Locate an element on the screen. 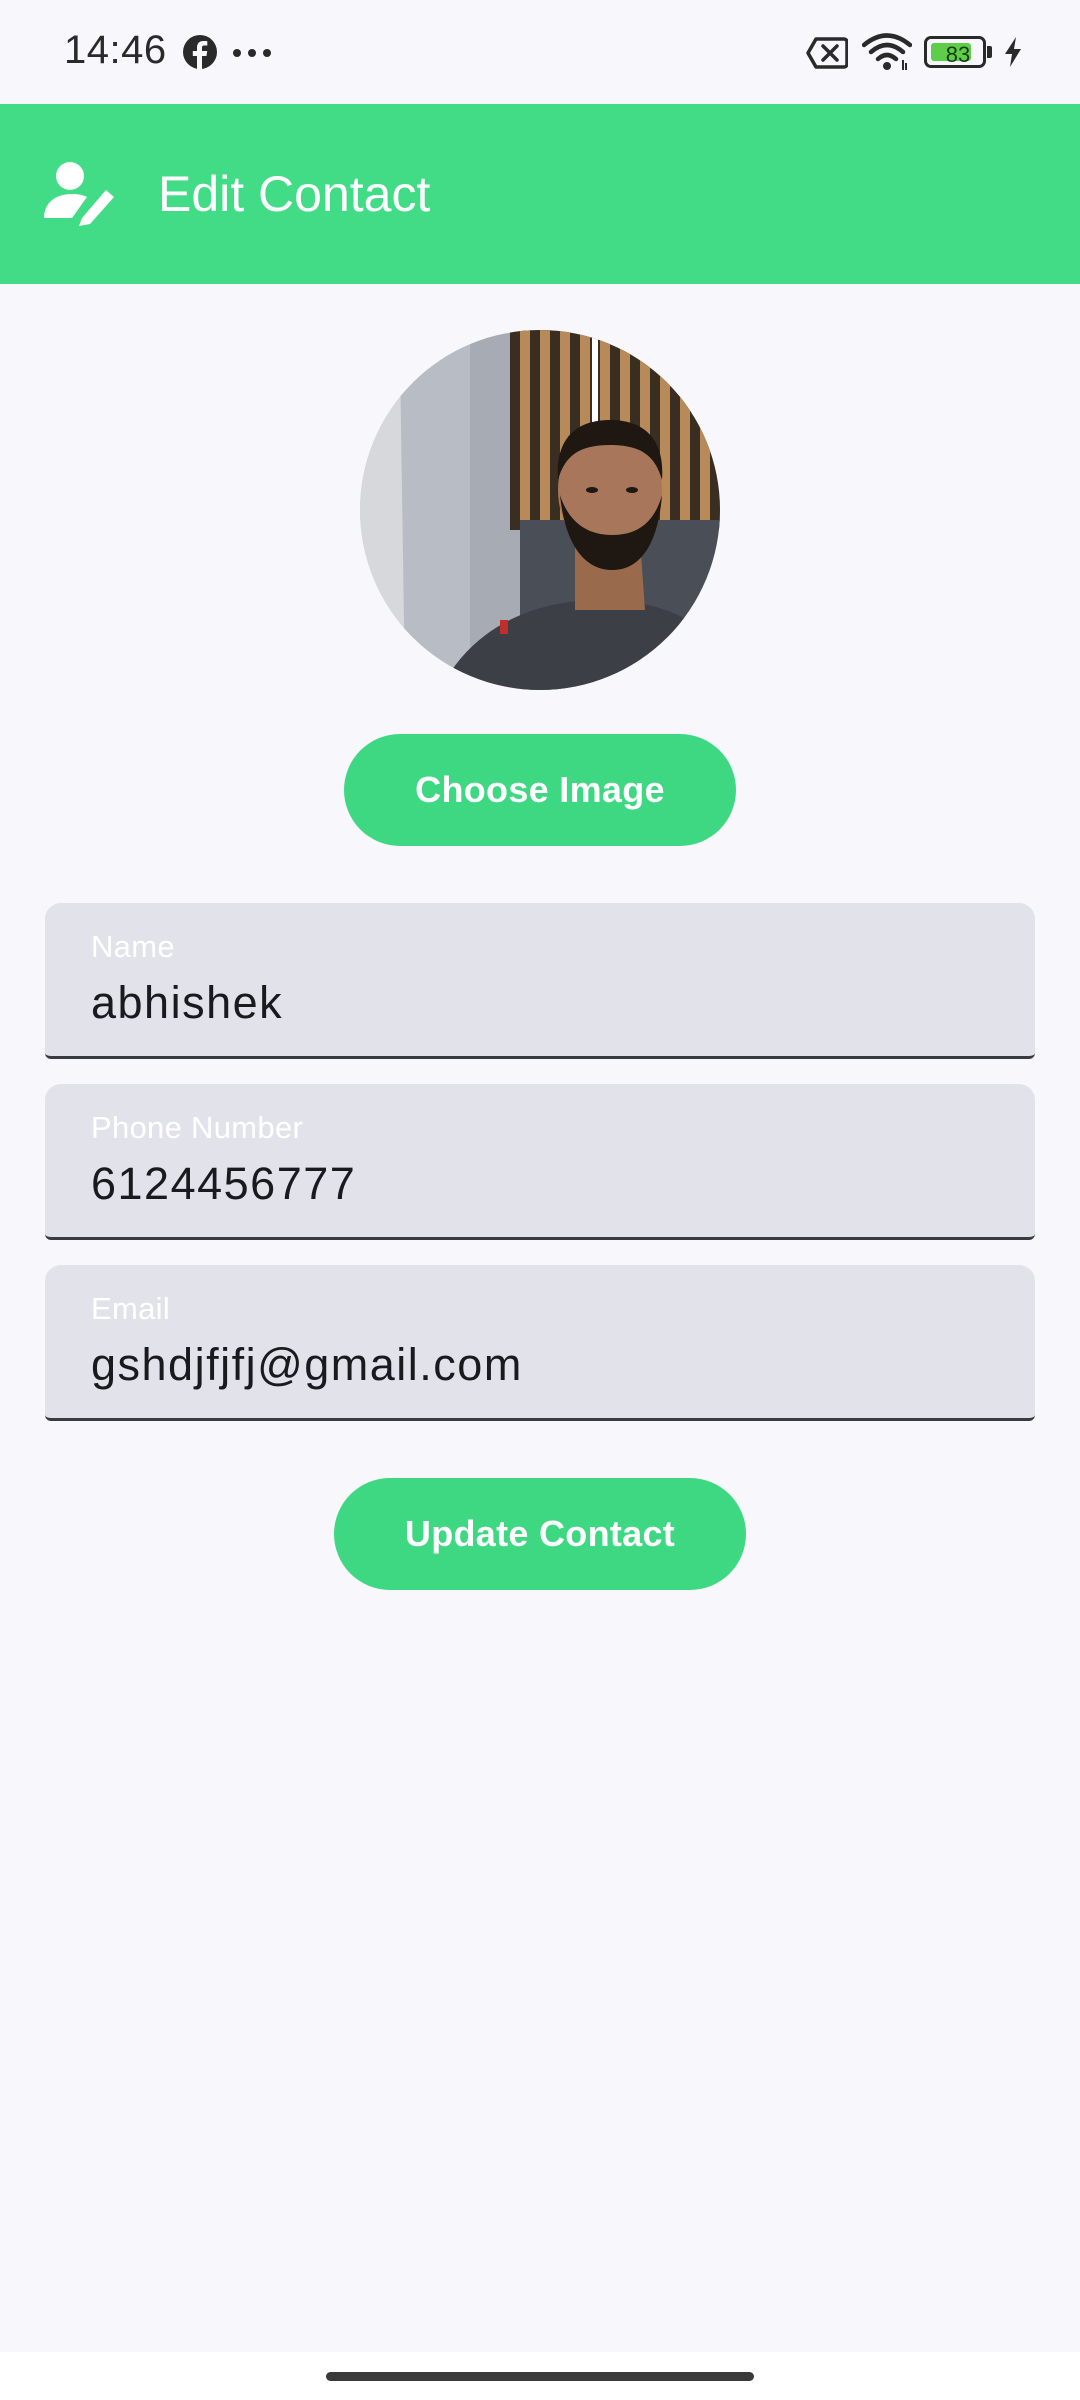 Image resolution: width=1080 pixels, height=2400 pixels. status-bar: 14:46 83 is located at coordinates (540, 52).